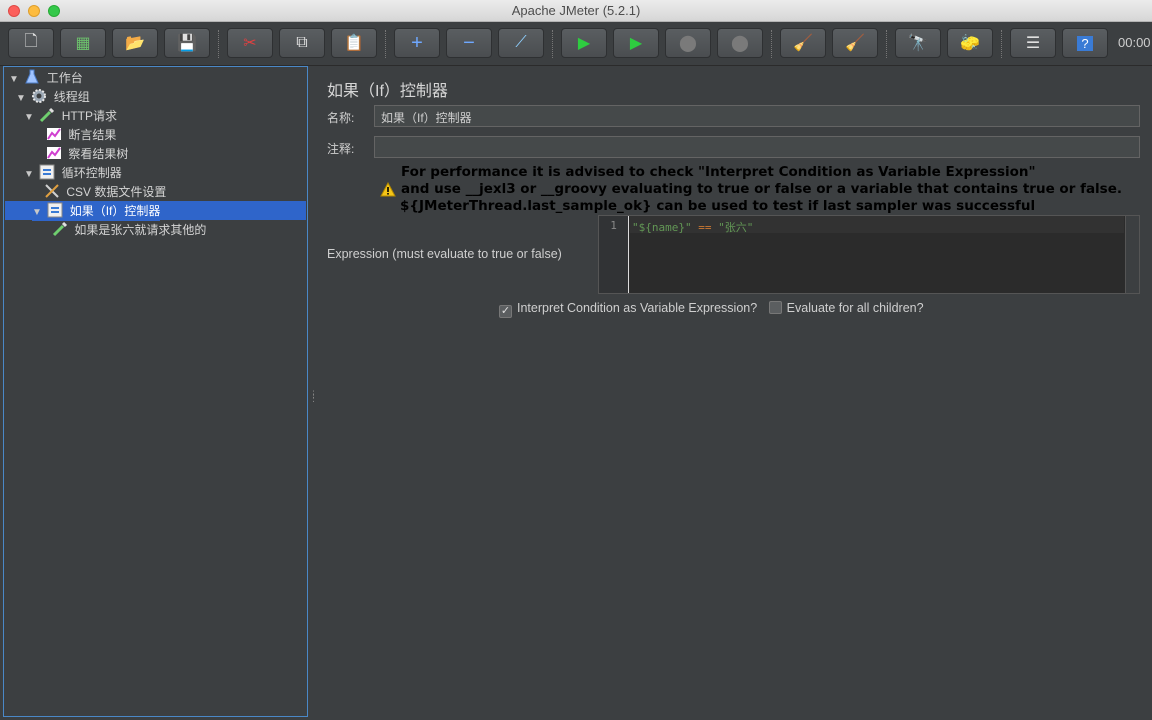 The width and height of the screenshot is (1152, 720). I want to click on checkbox-unchecked-icon, so click(775, 307).